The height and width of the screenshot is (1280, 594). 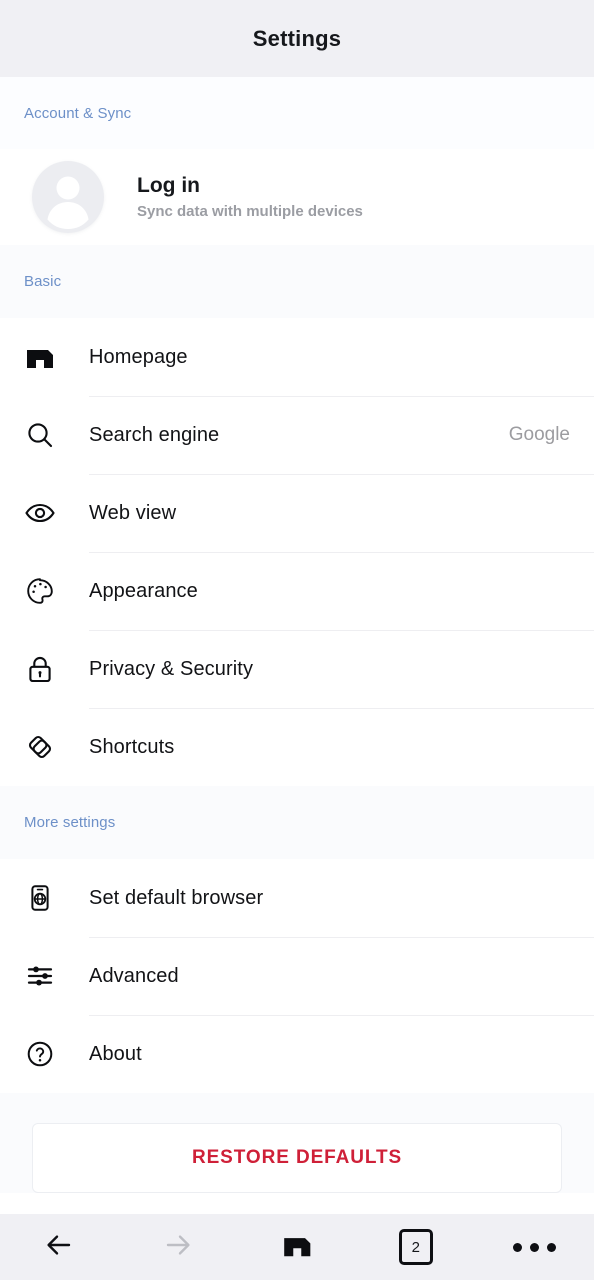 I want to click on row-label: Web view, so click(x=133, y=512).